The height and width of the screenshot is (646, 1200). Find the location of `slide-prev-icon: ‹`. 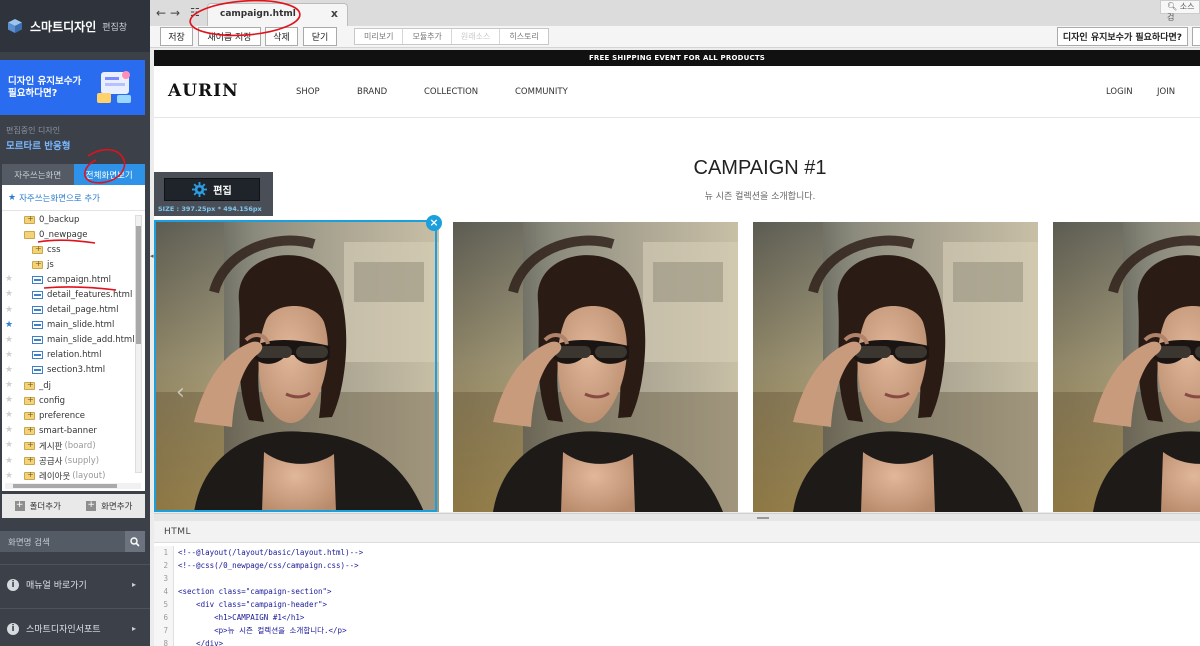

slide-prev-icon: ‹ is located at coordinates (180, 392).